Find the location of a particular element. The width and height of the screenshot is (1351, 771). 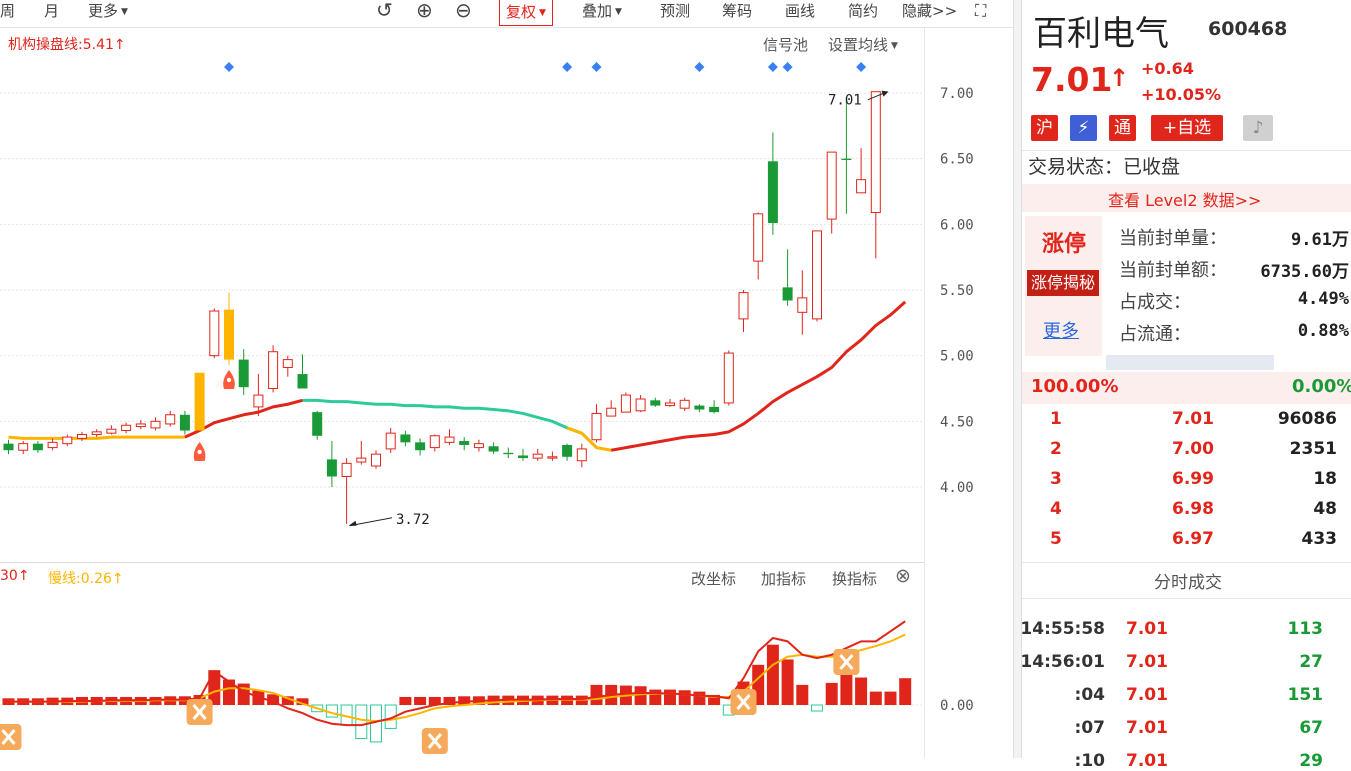

zoom-in-icon: ⊕ is located at coordinates (424, 13).